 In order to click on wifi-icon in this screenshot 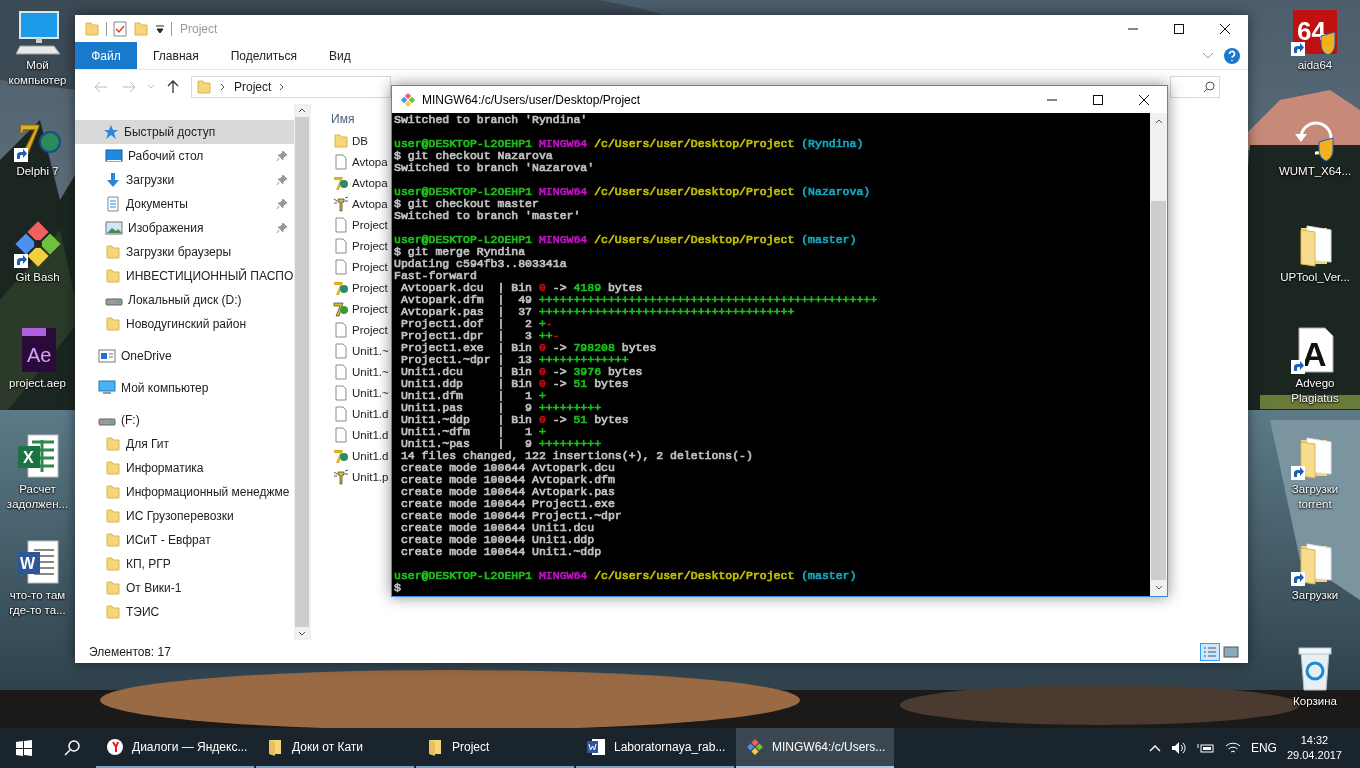, I will do `click(1232, 748)`.